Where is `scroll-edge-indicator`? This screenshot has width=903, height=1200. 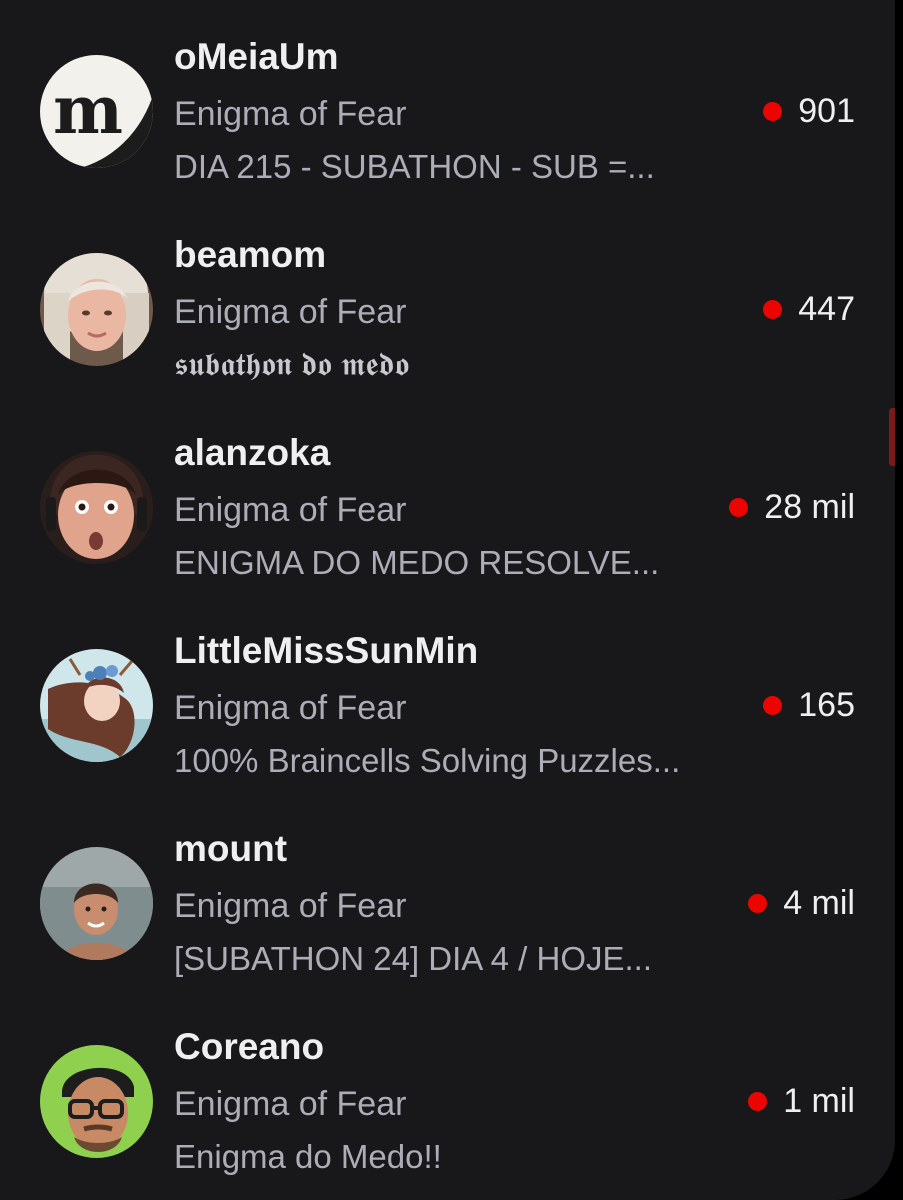 scroll-edge-indicator is located at coordinates (892, 437).